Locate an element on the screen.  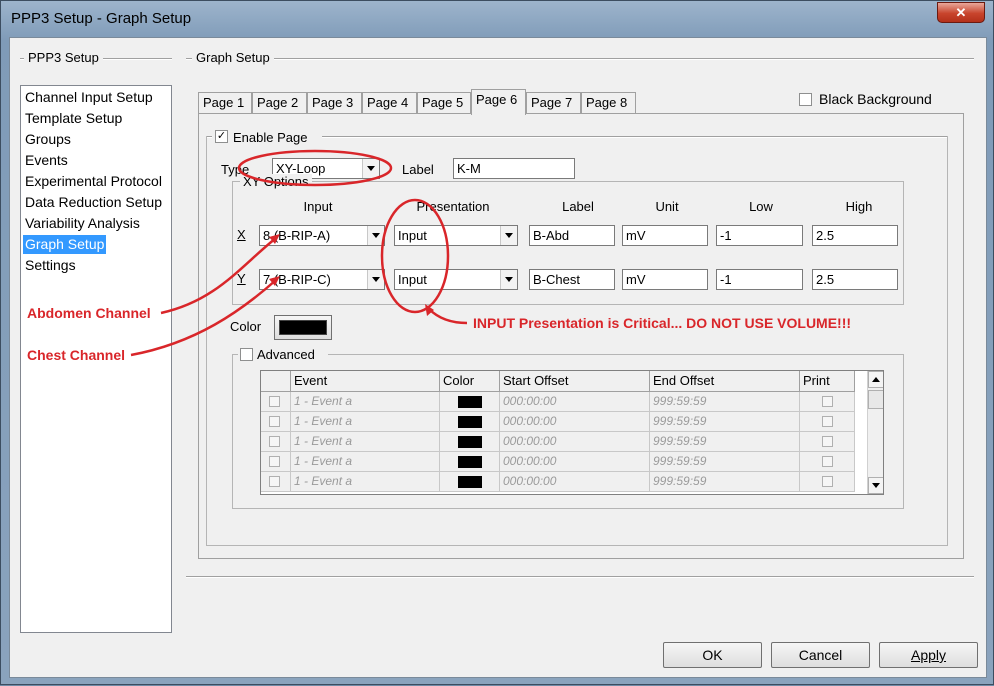
ok-button: OK is located at coordinates (712, 655).